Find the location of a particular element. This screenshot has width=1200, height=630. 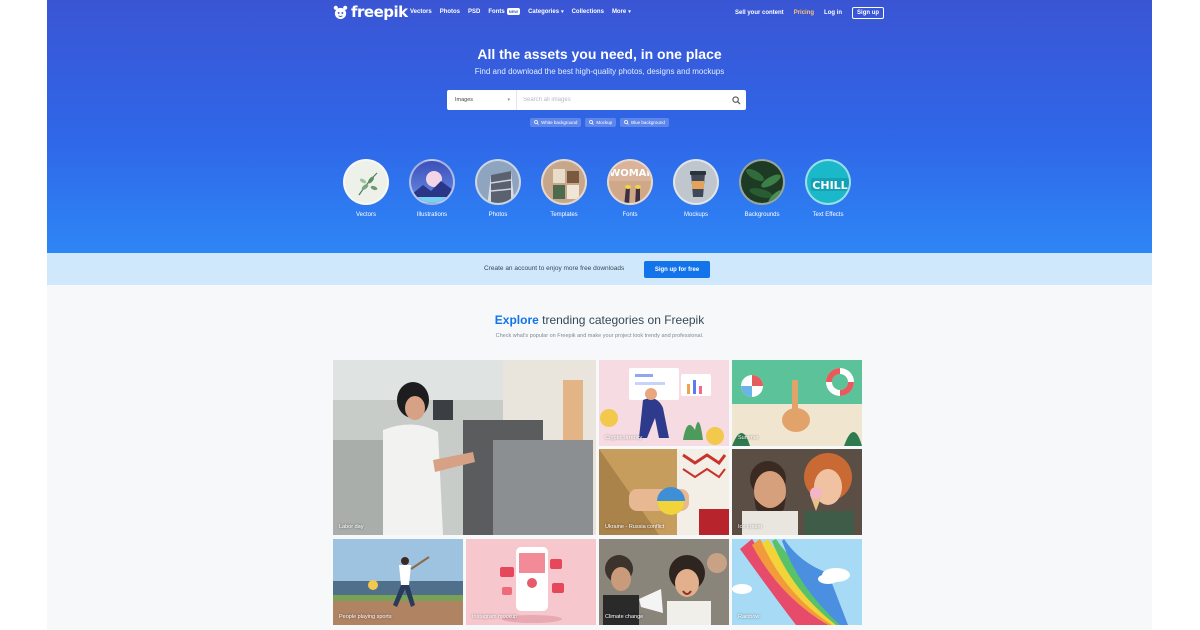

crypto-illustration-icon is located at coordinates (664, 403).